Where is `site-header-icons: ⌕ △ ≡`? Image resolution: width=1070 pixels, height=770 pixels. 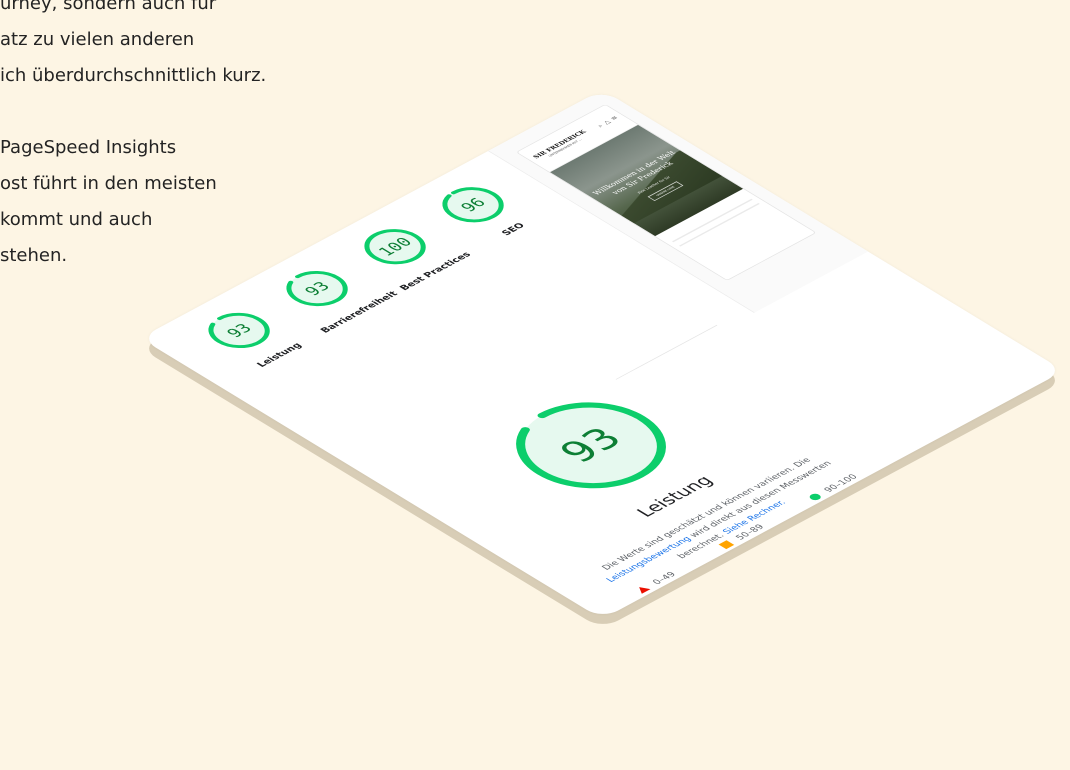 site-header-icons: ⌕ △ ≡ is located at coordinates (607, 122).